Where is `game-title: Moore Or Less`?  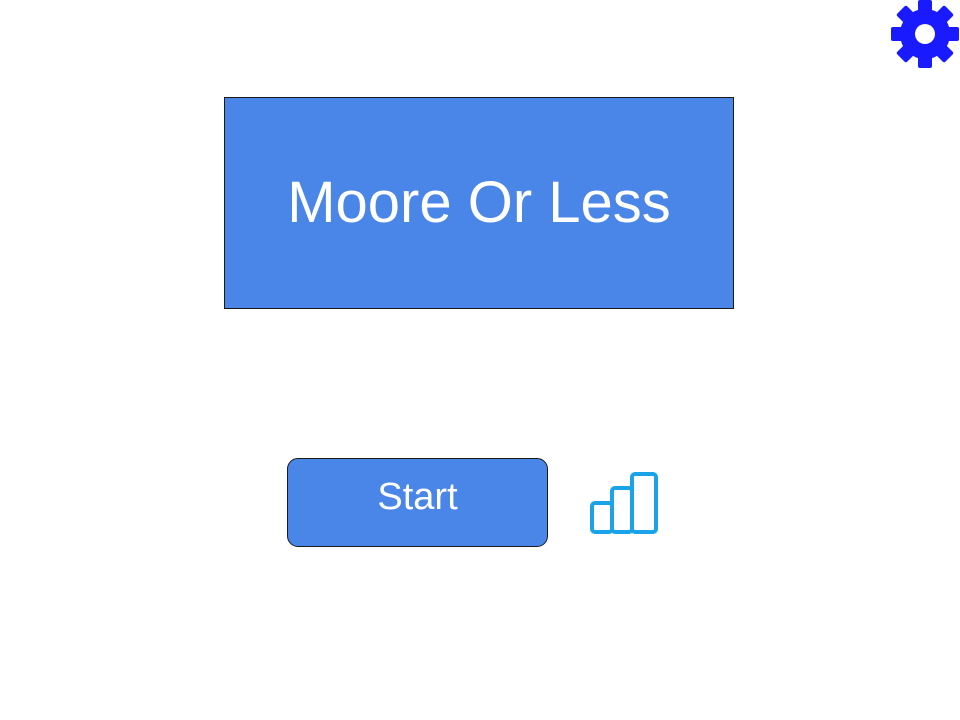 game-title: Moore Or Less is located at coordinates (479, 202).